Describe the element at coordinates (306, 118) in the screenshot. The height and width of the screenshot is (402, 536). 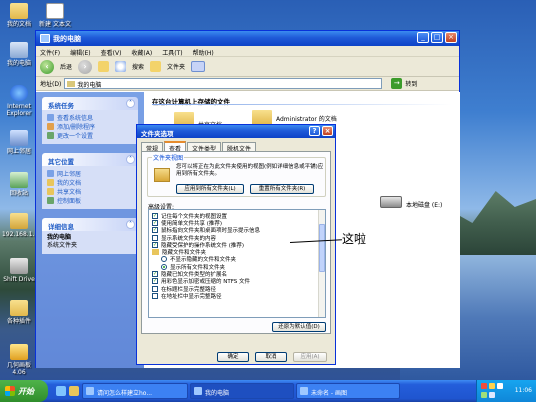
I see `admin-documents-label: Administrator 的文档` at that location.